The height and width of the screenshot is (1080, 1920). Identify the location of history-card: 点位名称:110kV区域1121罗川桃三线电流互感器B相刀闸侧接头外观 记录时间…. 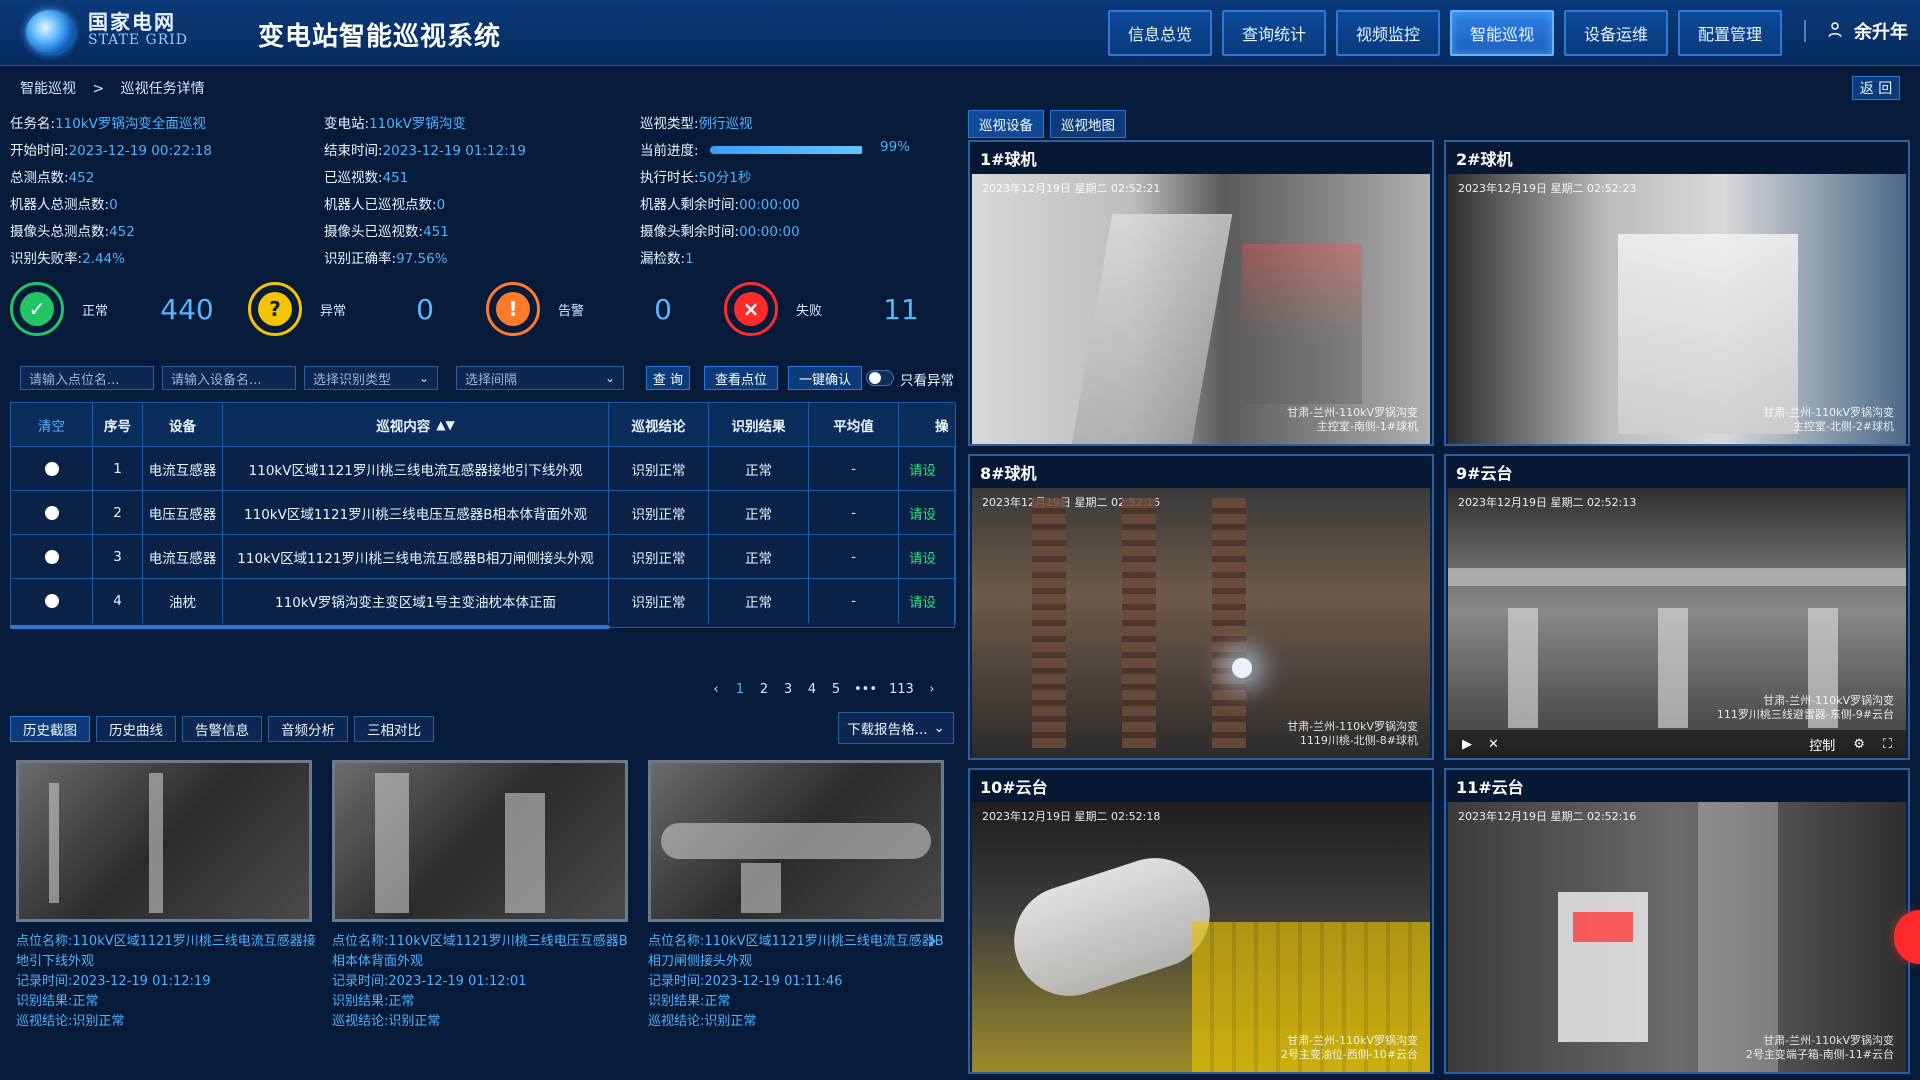
(798, 900).